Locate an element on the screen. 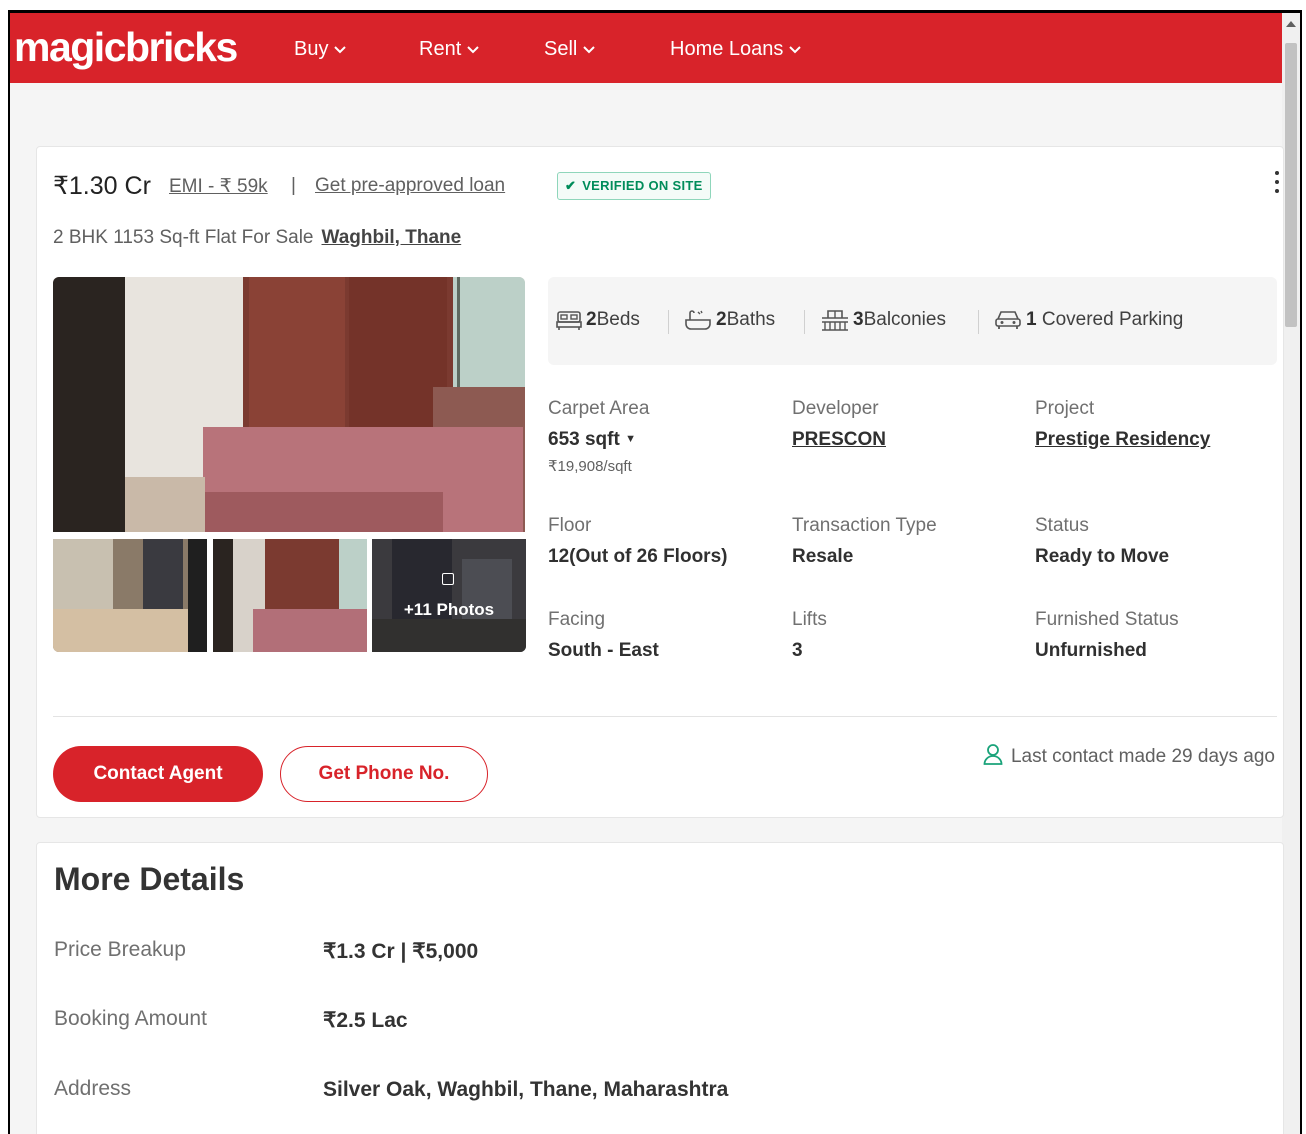 The width and height of the screenshot is (1306, 1134). lifts-value: 3 is located at coordinates (797, 650).